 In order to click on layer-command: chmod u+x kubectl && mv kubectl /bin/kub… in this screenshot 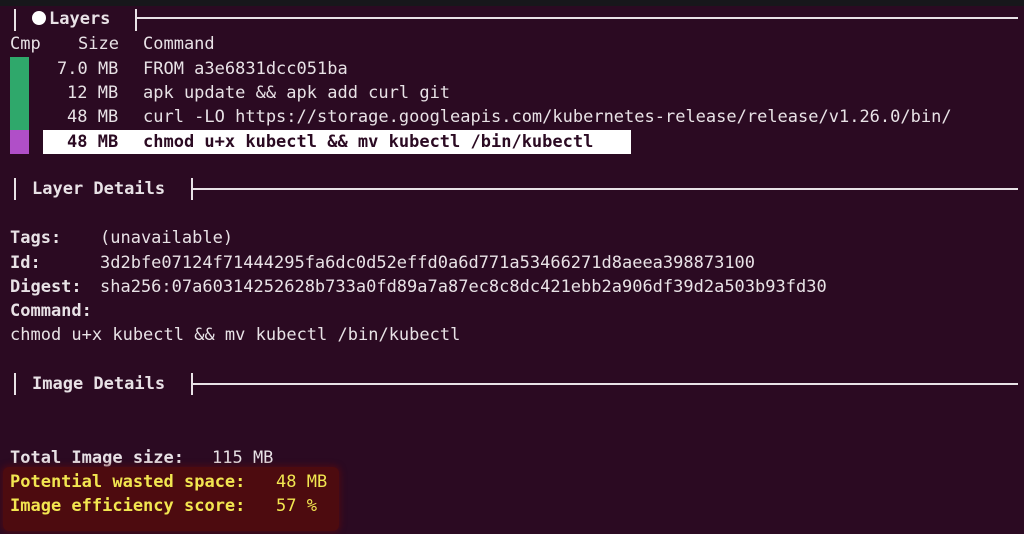, I will do `click(368, 142)`.